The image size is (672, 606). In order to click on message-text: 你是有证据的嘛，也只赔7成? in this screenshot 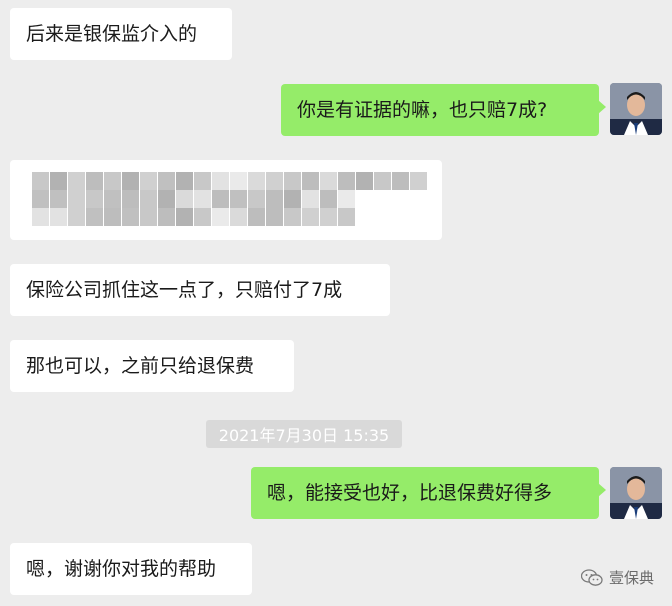, I will do `click(422, 110)`.